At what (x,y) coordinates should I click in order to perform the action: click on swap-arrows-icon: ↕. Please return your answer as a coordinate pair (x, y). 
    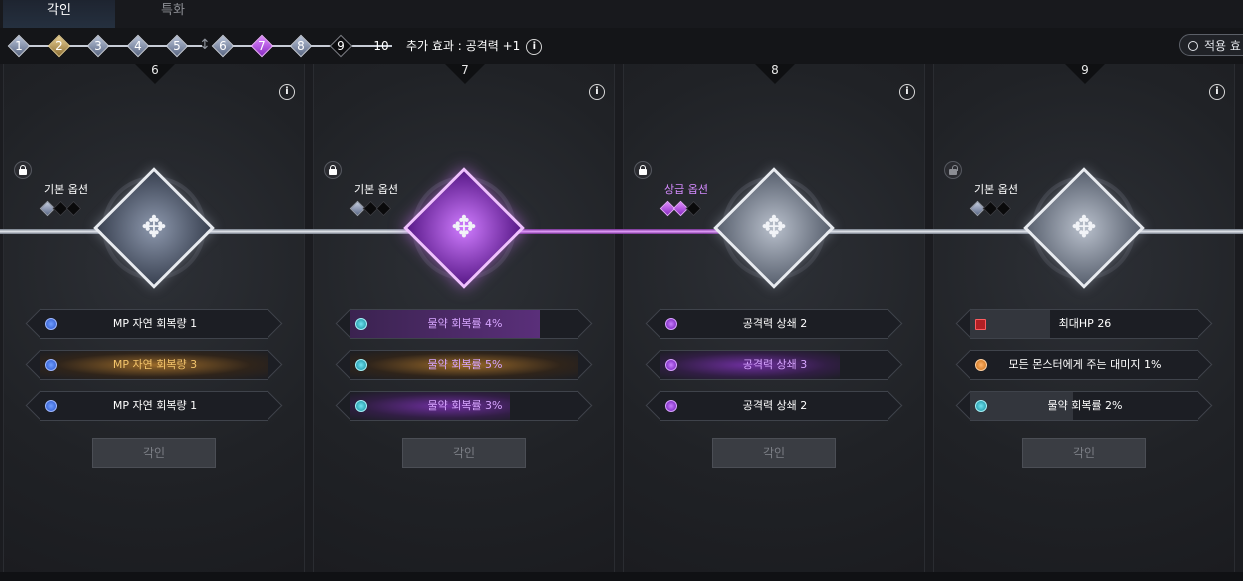
    Looking at the image, I should click on (205, 45).